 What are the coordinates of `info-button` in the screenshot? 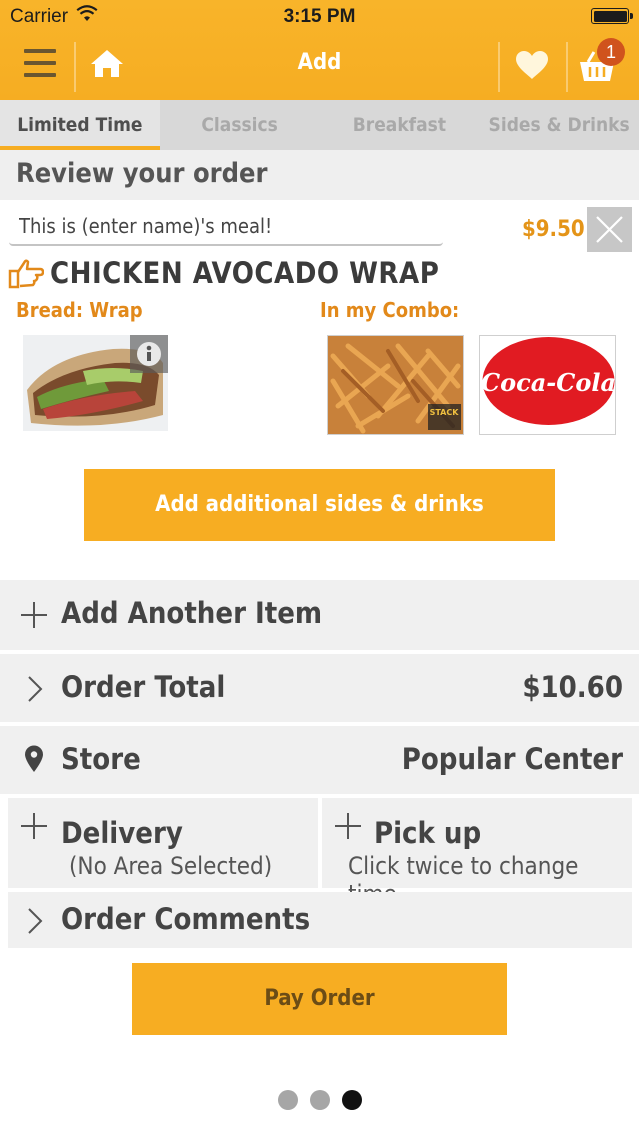 It's located at (149, 354).